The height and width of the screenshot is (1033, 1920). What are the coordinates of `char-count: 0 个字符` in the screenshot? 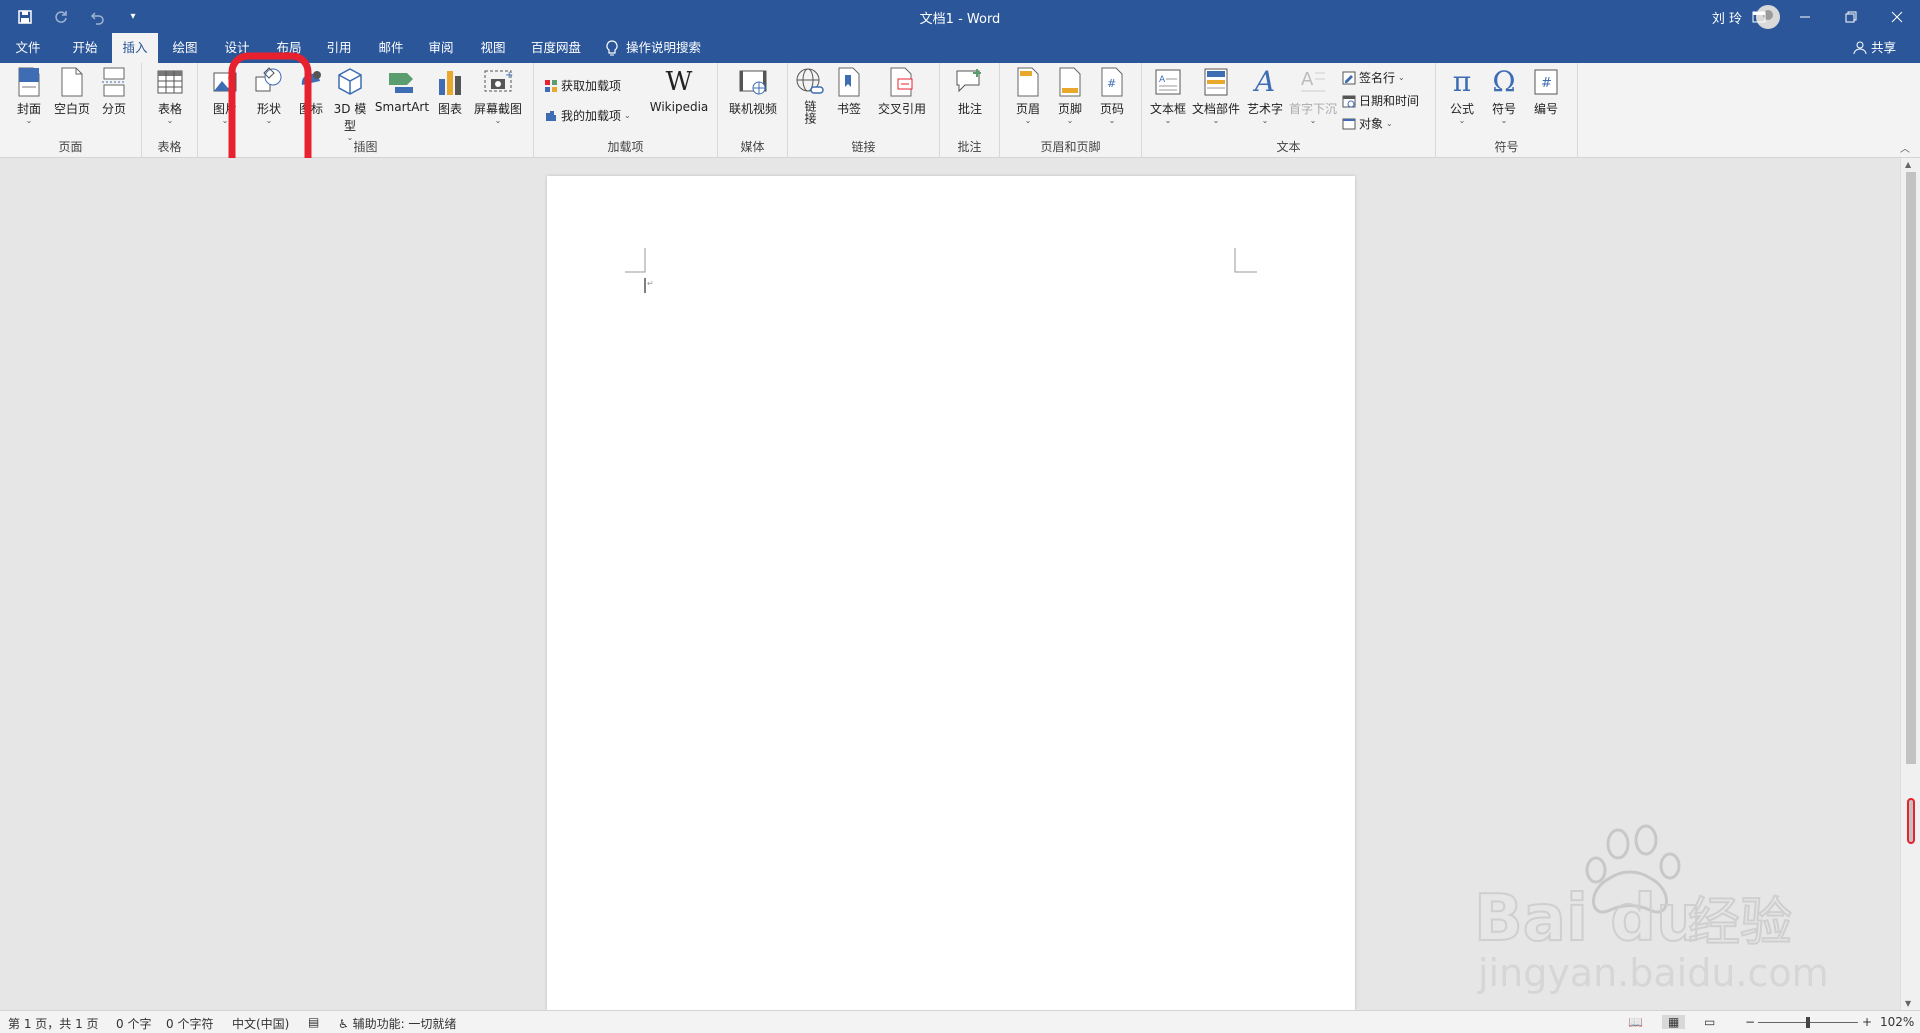 It's located at (189, 1023).